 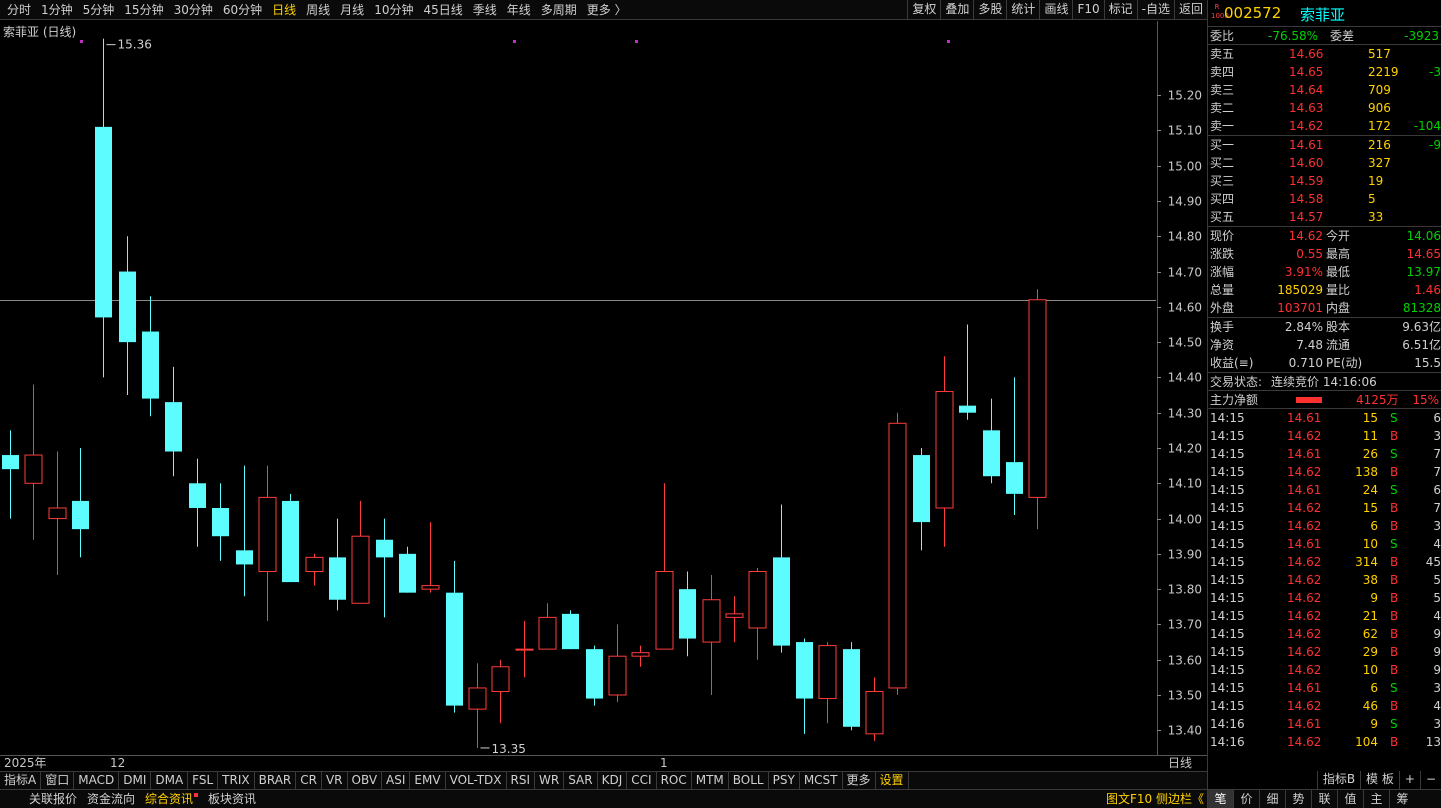 I want to click on period-tab: 日线, so click(x=284, y=10).